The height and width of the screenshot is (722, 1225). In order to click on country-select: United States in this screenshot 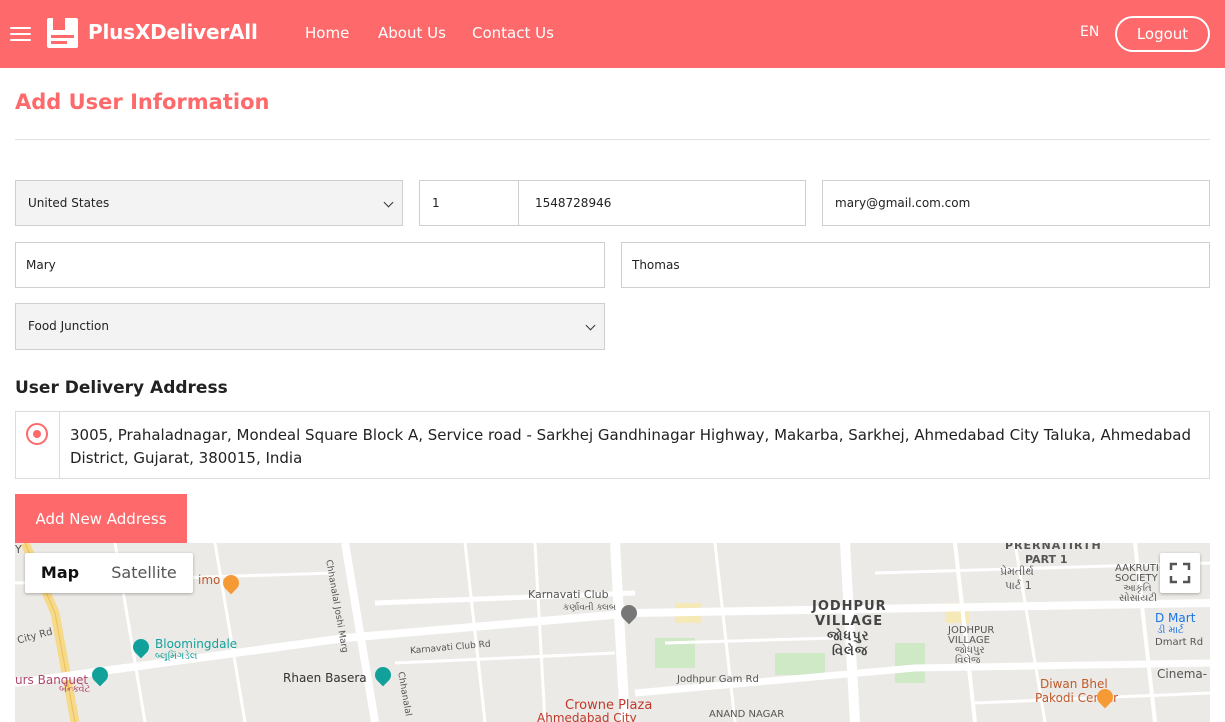, I will do `click(209, 203)`.